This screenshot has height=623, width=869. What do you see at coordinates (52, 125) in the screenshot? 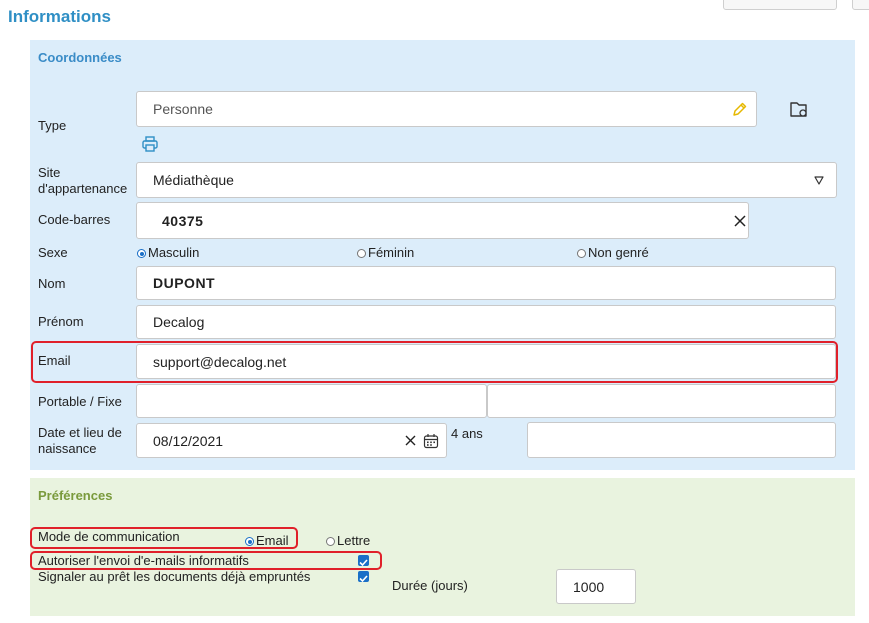
I see `type-label: Type` at bounding box center [52, 125].